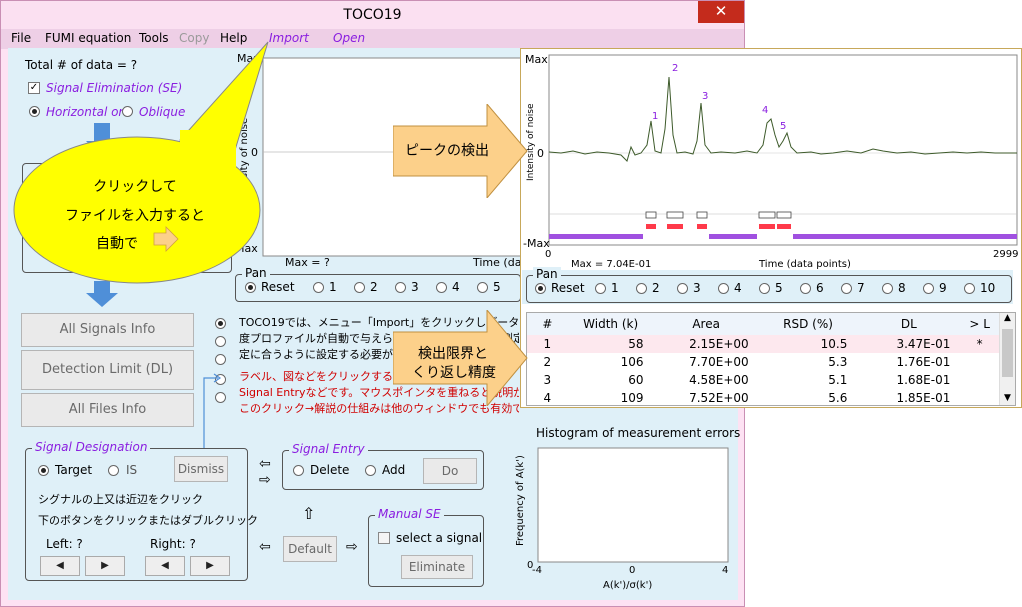 The height and width of the screenshot is (607, 1022). I want to click on col-header-width: Width (k), so click(611, 324).